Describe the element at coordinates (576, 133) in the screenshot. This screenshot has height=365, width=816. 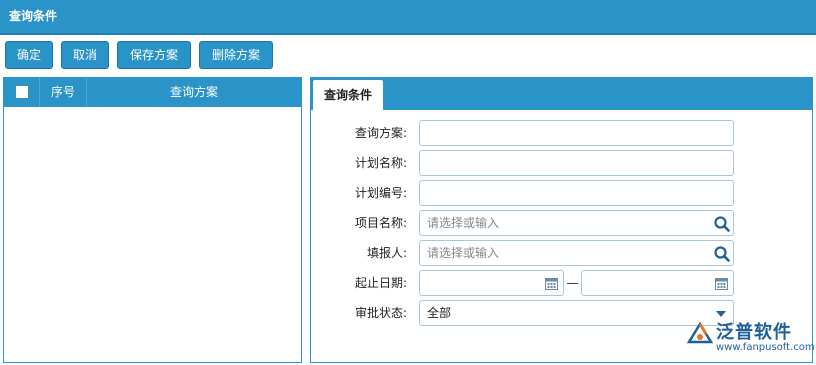
I see `query-plan-input` at that location.